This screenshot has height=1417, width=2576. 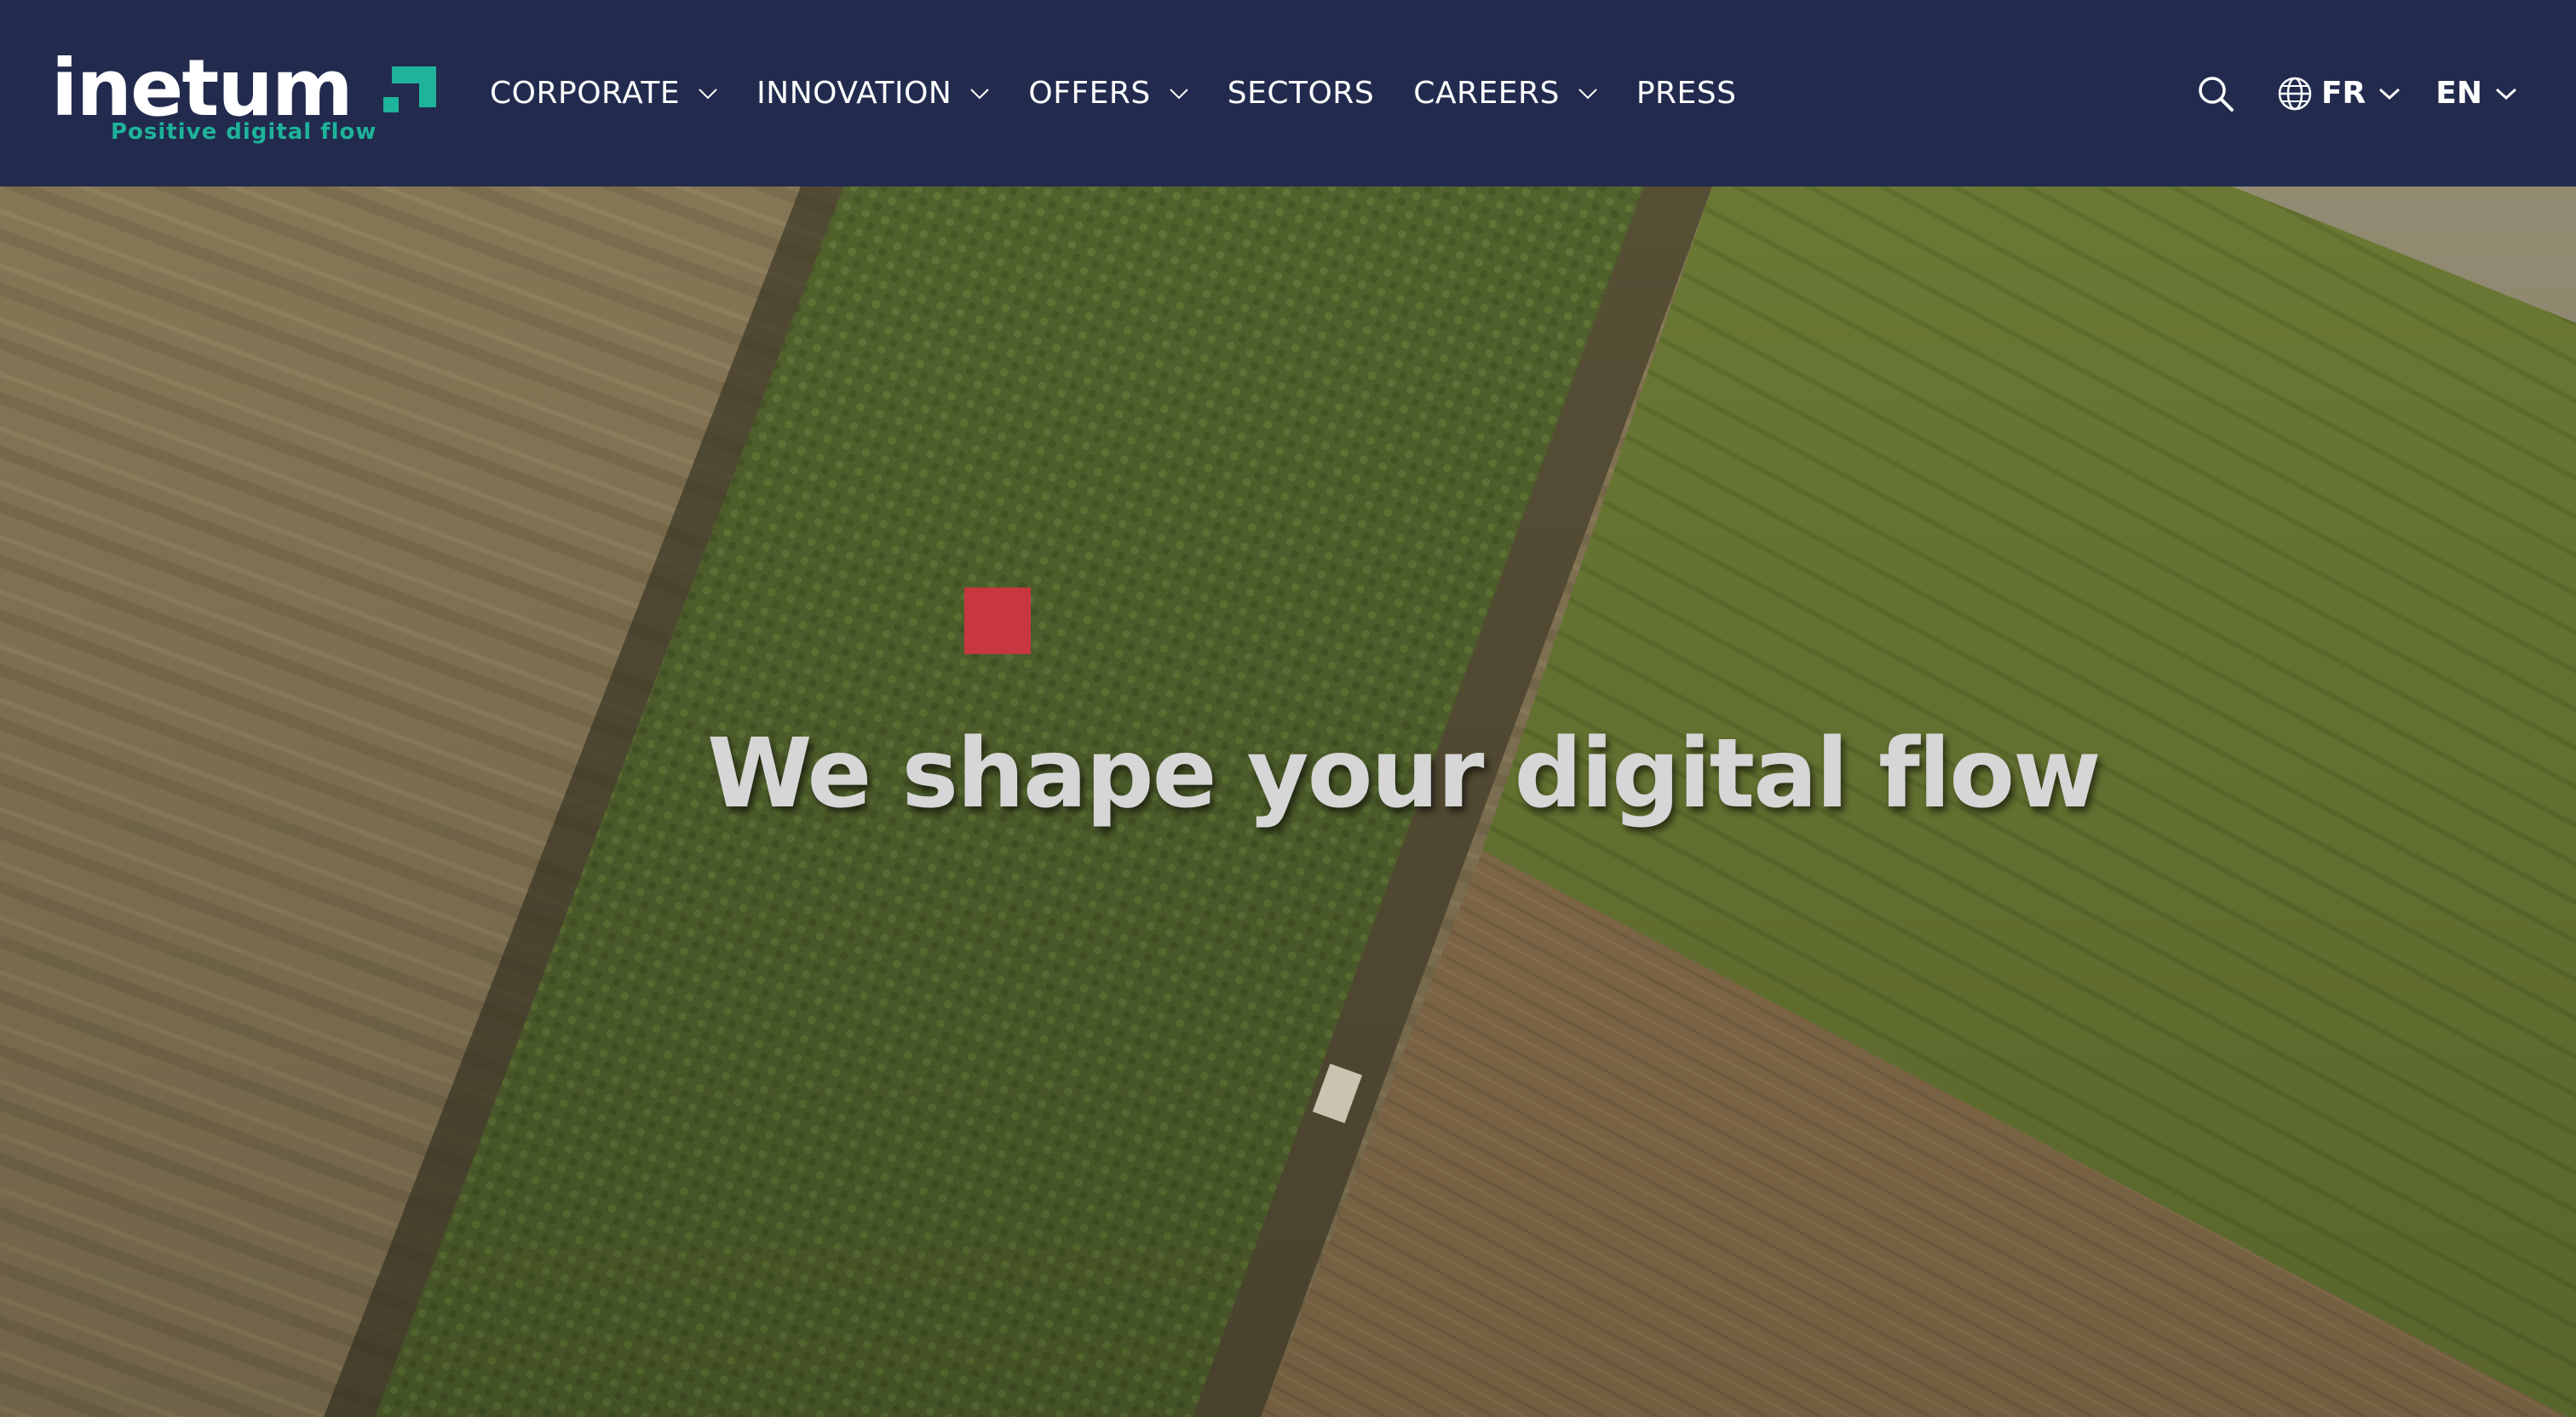 I want to click on nav-label: OFFERS, so click(x=1089, y=94).